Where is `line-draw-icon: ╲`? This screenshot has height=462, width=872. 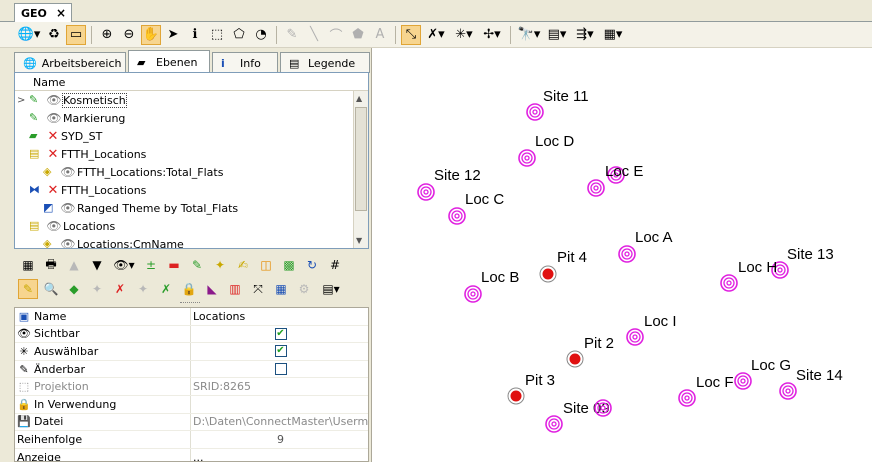
line-draw-icon: ╲ is located at coordinates (314, 35).